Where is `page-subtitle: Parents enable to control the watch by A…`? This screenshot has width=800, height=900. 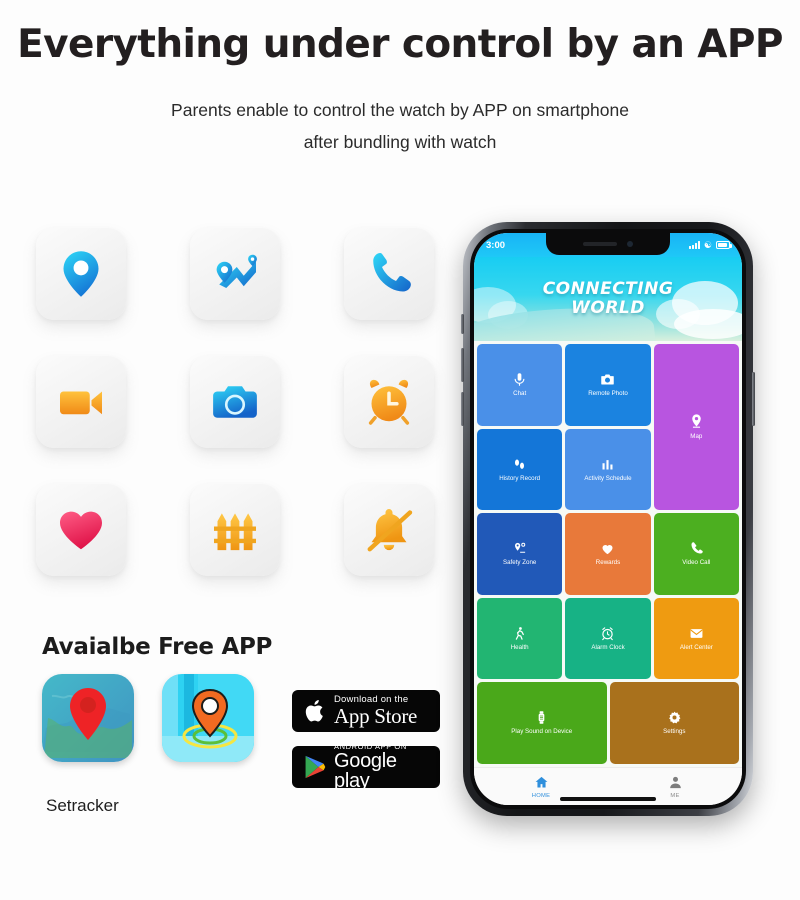 page-subtitle: Parents enable to control the watch by A… is located at coordinates (400, 126).